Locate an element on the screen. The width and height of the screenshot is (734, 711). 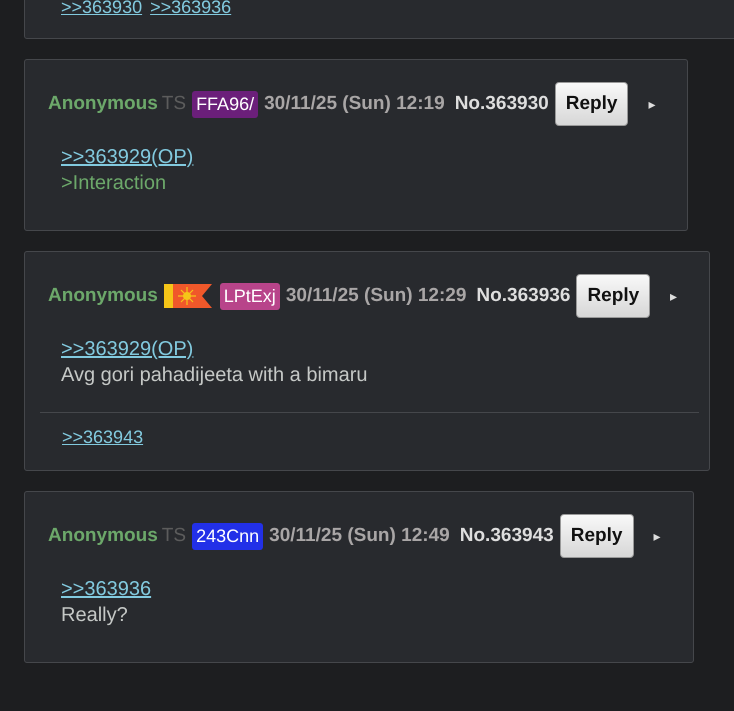
post-number: No.363943 is located at coordinates (507, 536).